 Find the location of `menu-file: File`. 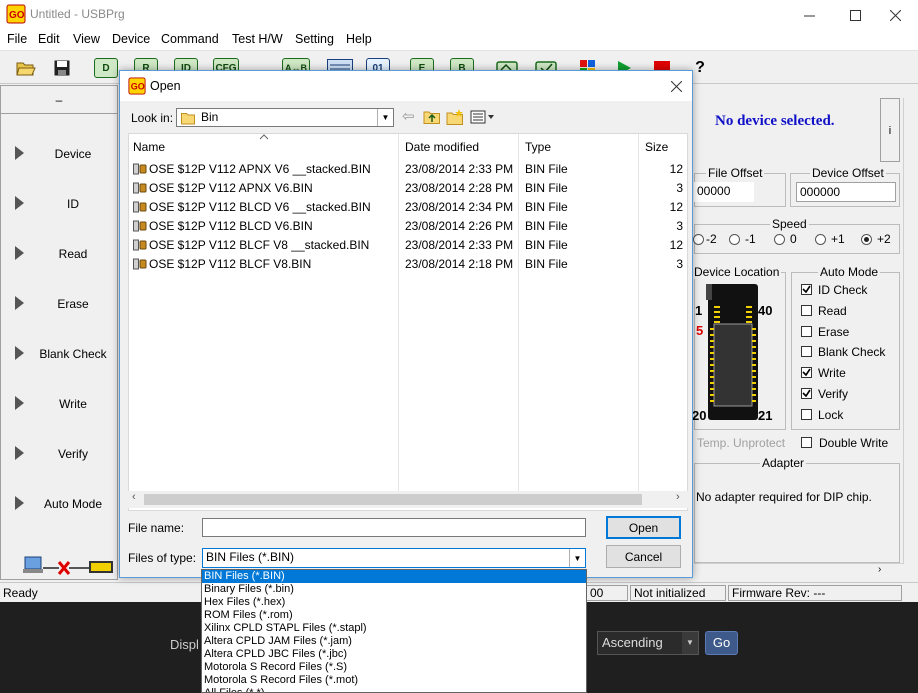

menu-file: File is located at coordinates (17, 39).